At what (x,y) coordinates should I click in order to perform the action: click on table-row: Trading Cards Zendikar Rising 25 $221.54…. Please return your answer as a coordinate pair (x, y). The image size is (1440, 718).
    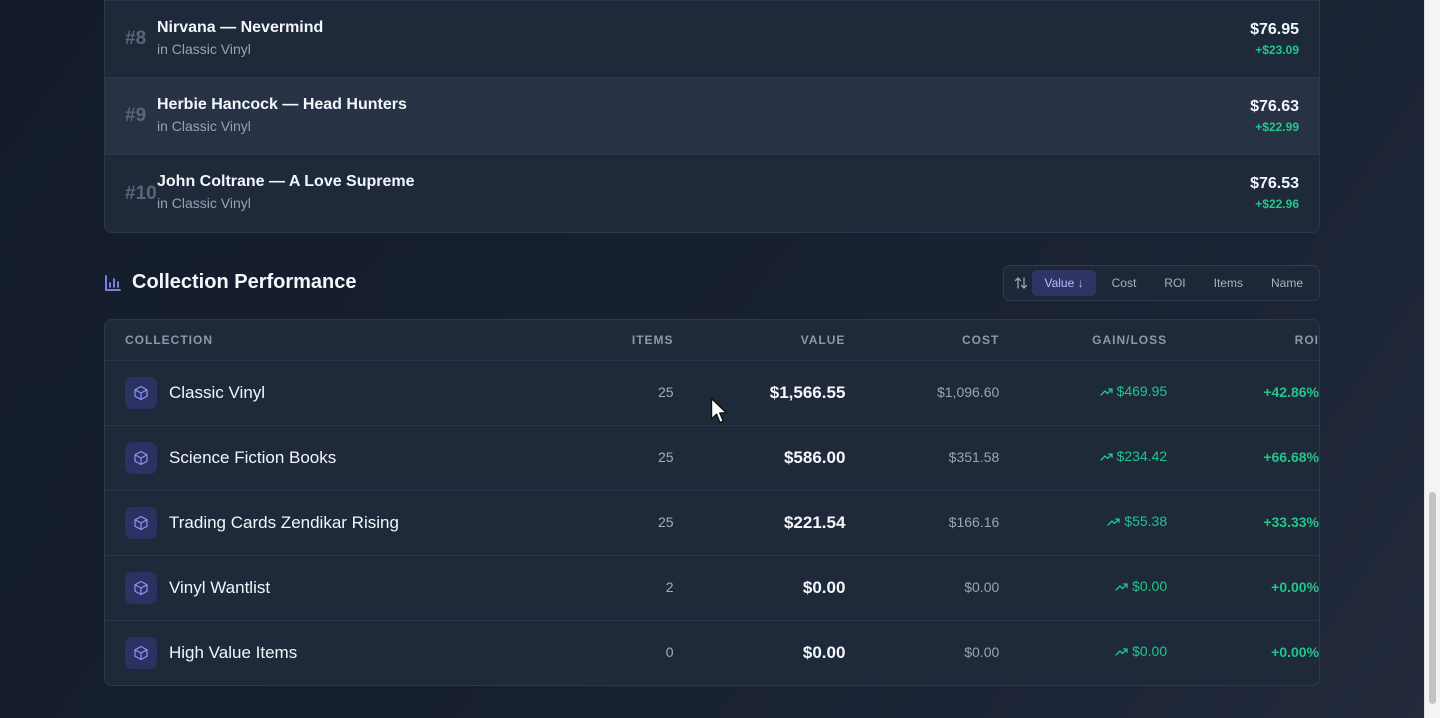
    Looking at the image, I should click on (712, 523).